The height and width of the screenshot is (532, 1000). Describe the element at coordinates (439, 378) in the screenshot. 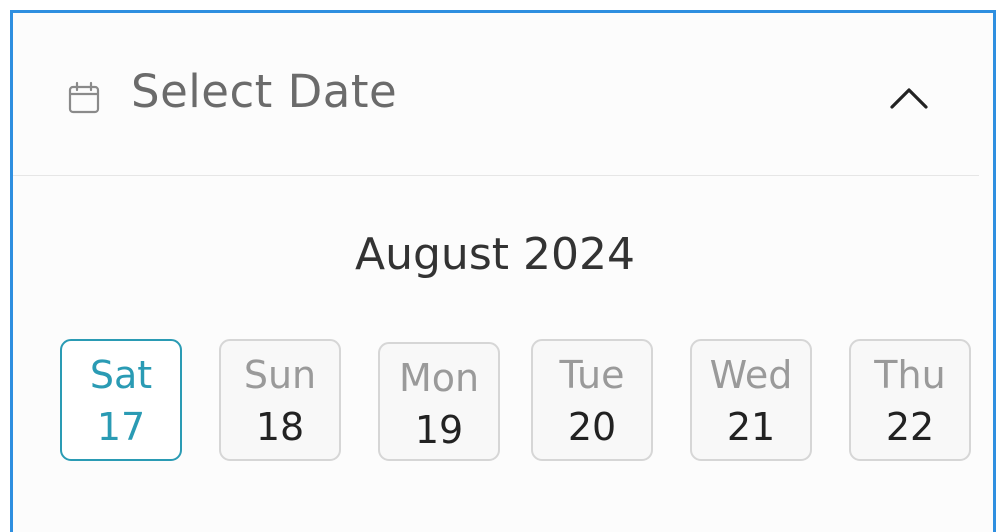

I see `day-name: Mon` at that location.